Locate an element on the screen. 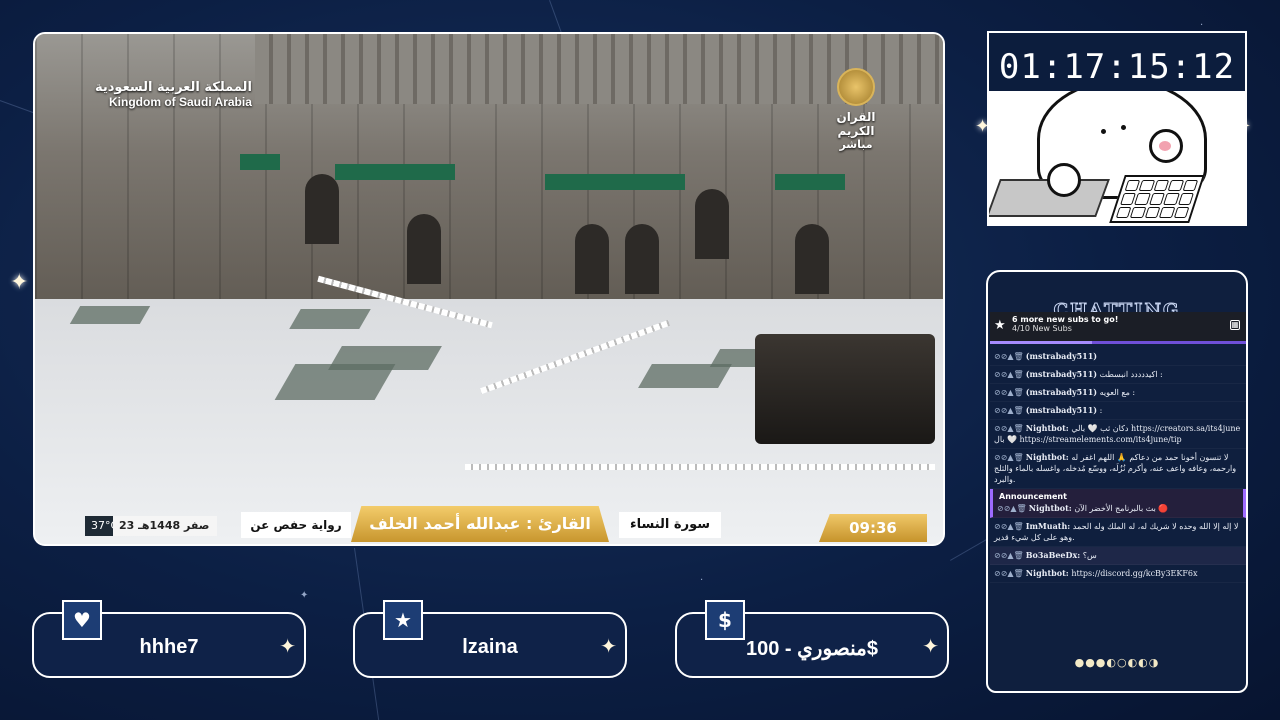  chat-message: ⊘⊘▲🗑 Bo3aBeeDx: س؟ is located at coordinates (1118, 556).